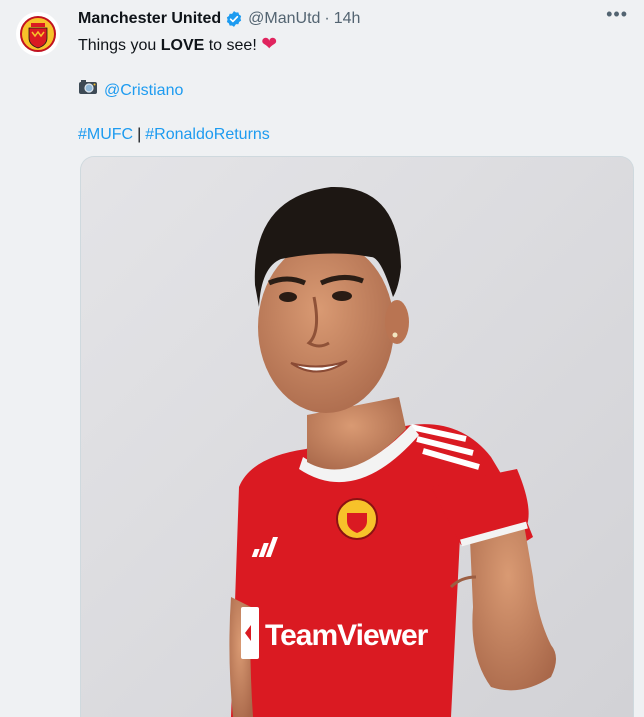  What do you see at coordinates (182, 45) in the screenshot?
I see `tweet-text-bold: LOVE` at bounding box center [182, 45].